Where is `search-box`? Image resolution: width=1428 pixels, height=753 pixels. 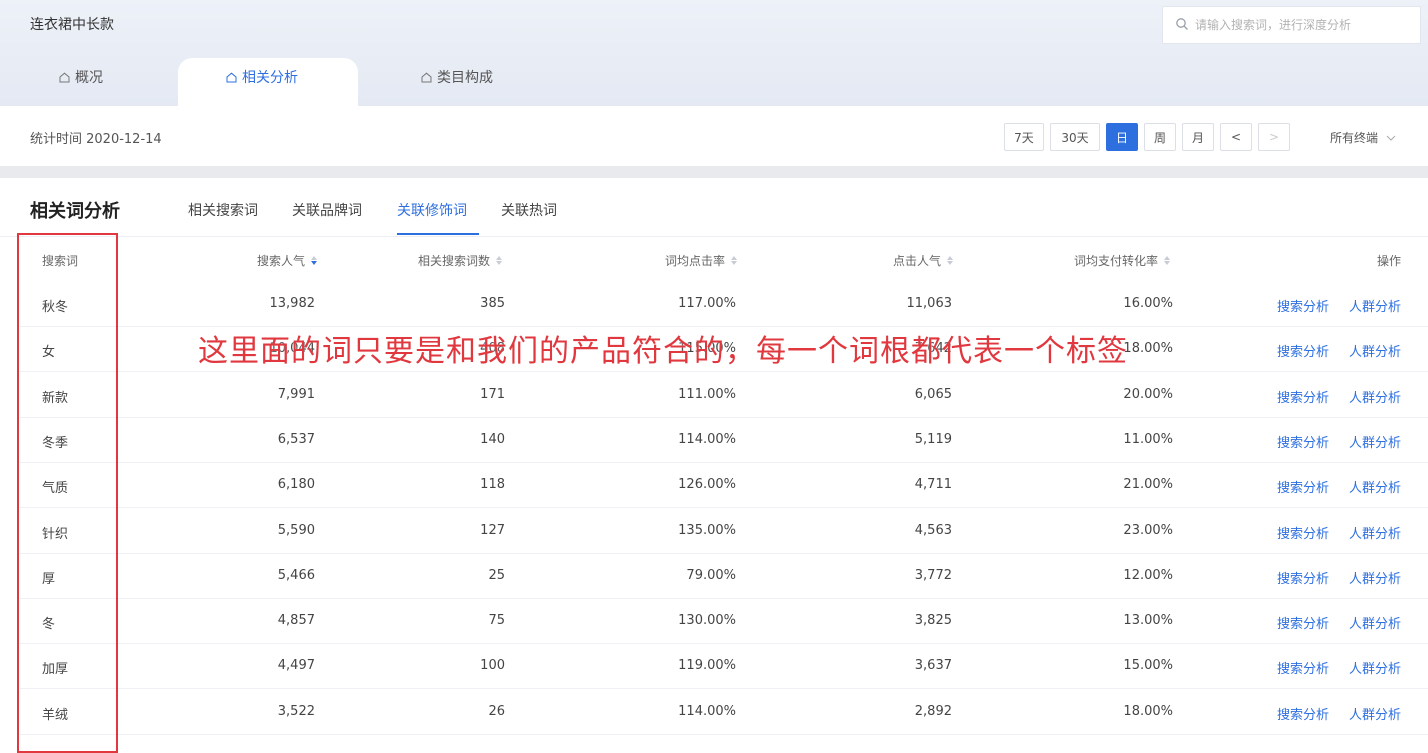
search-box is located at coordinates (1291, 25).